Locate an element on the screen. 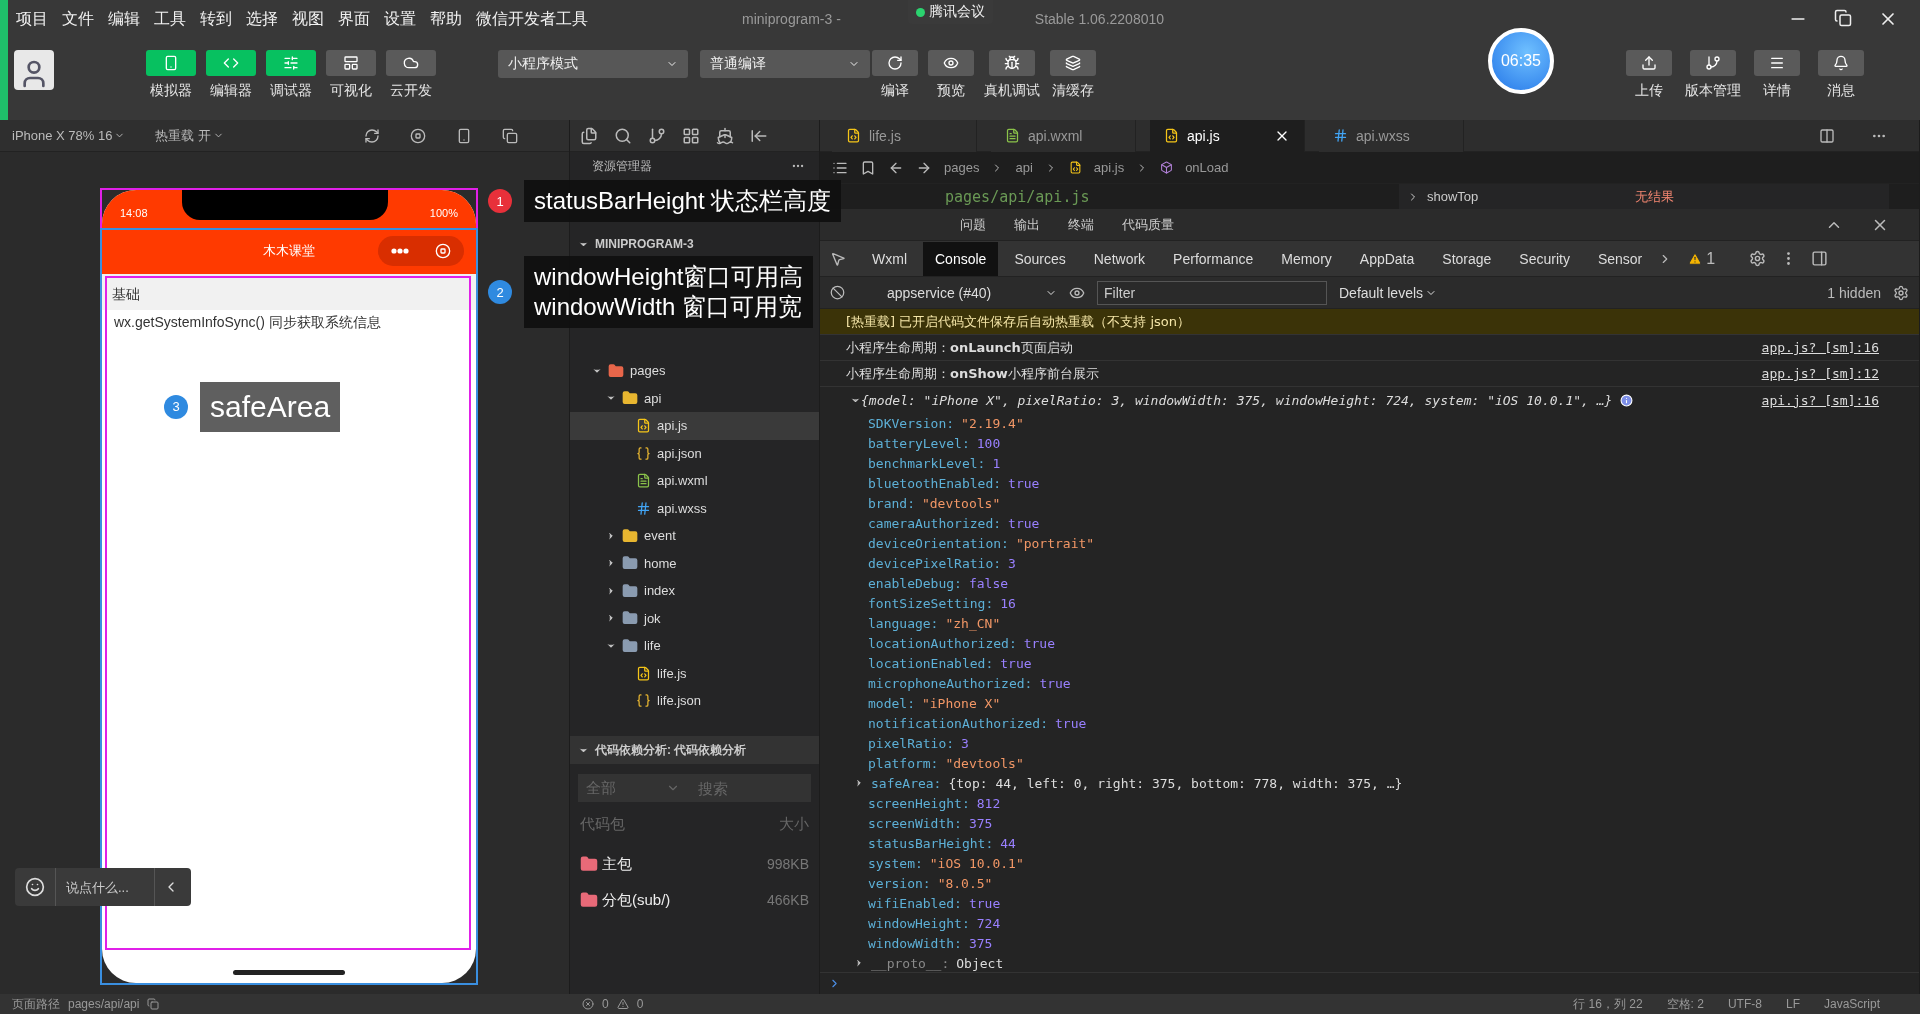  device-select: iPhone X 78% 16 is located at coordinates (69, 135).